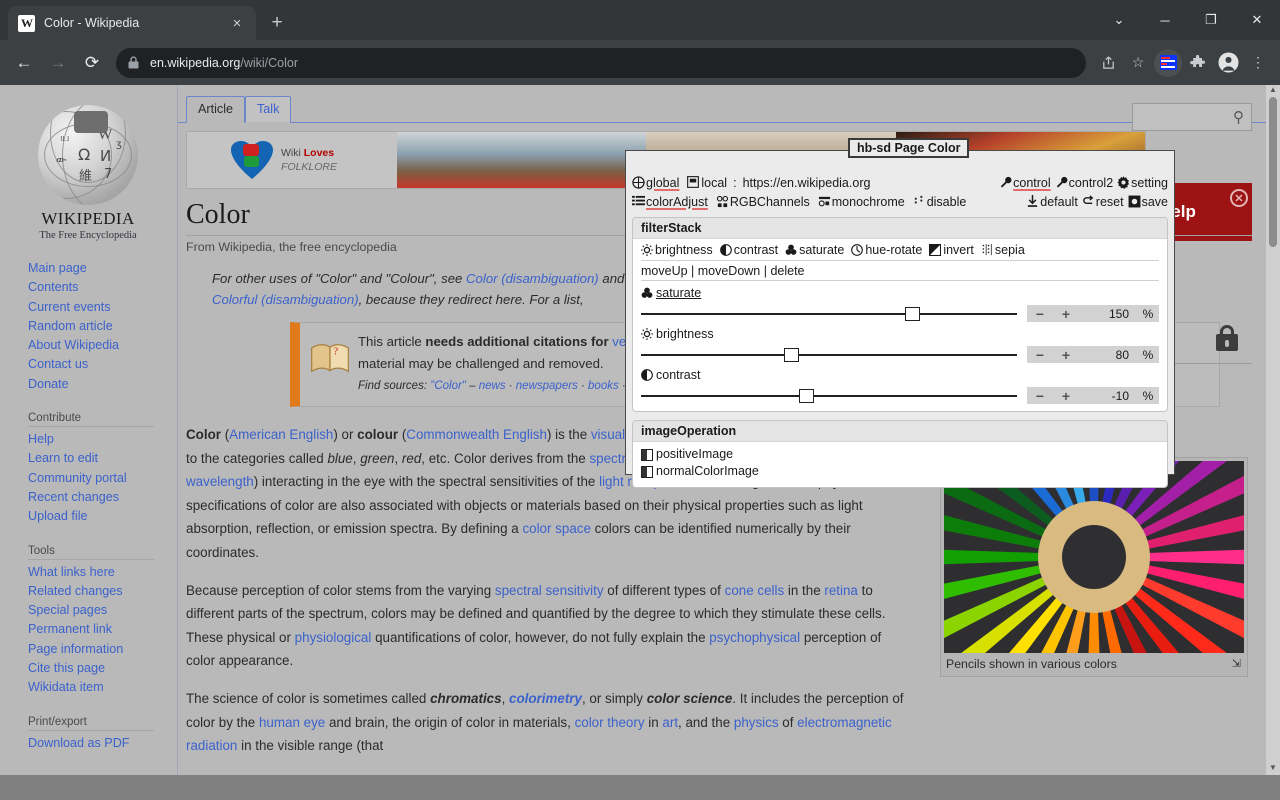  What do you see at coordinates (900, 454) in the screenshot?
I see `positive-image-option: positiveImage` at bounding box center [900, 454].